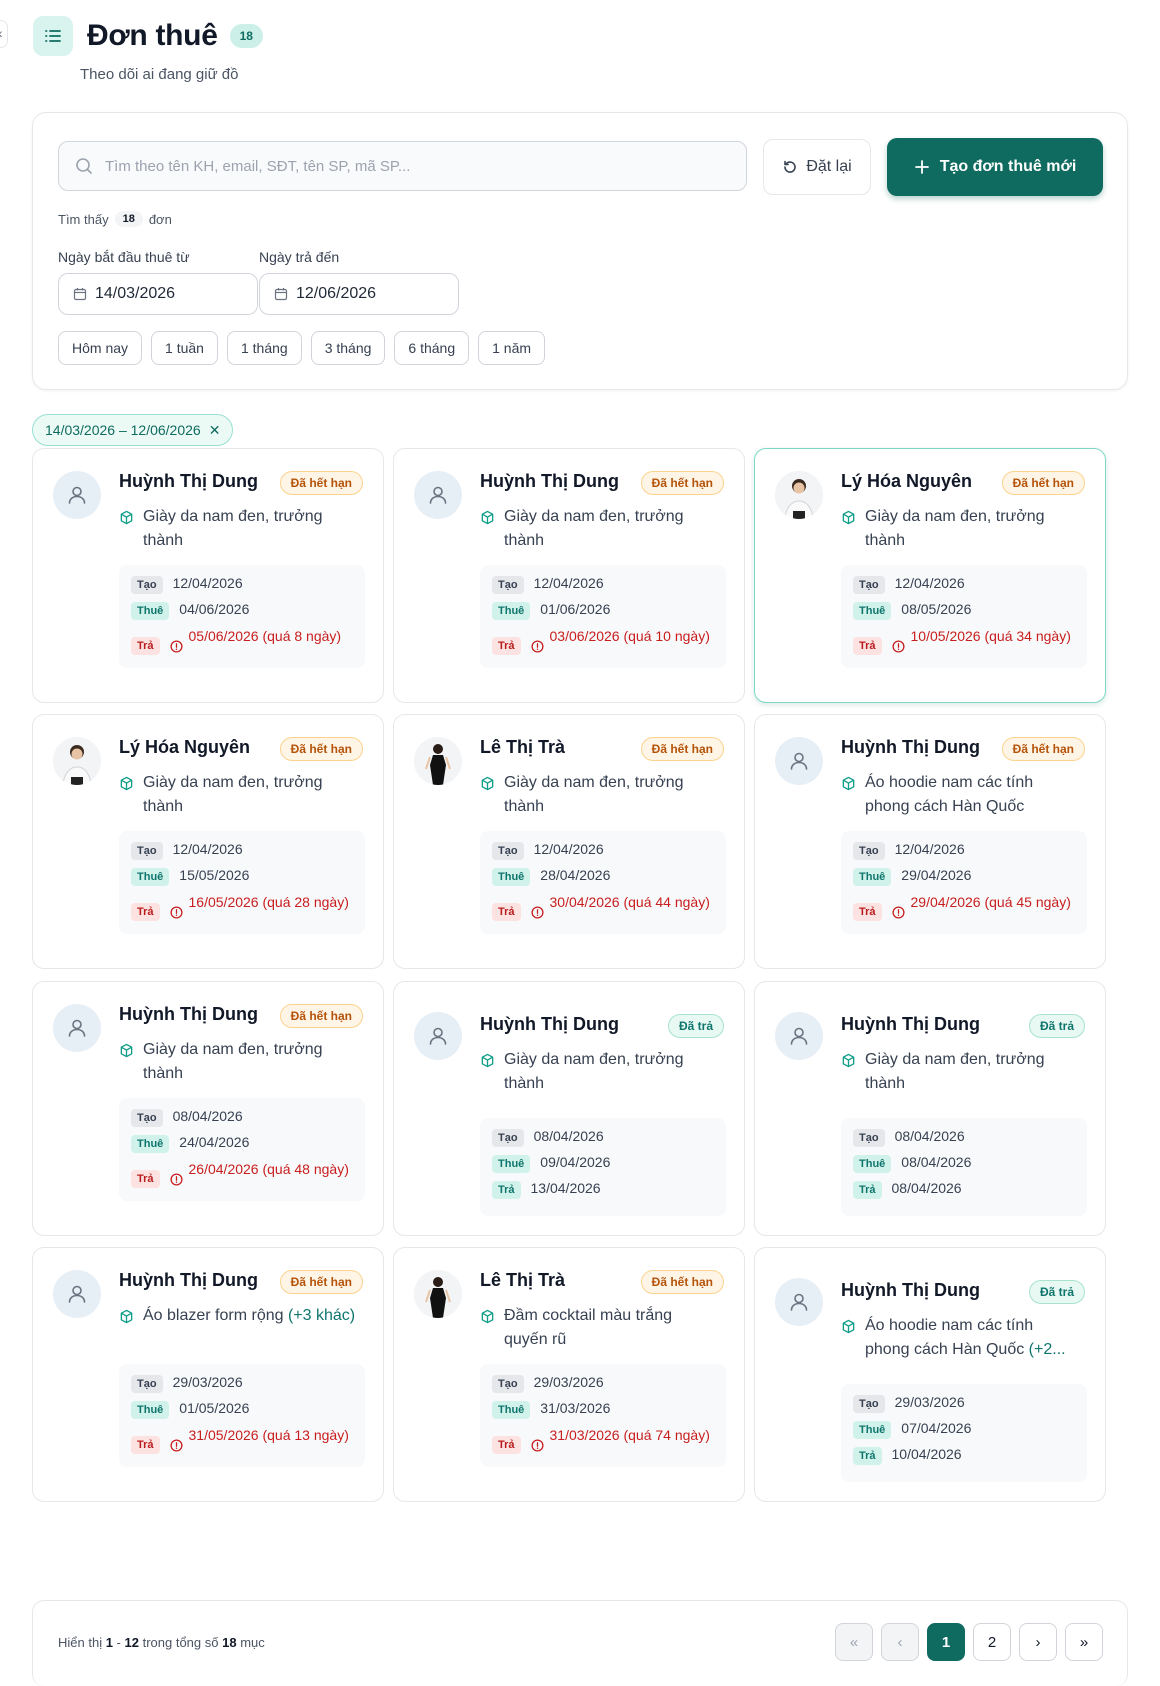 The width and height of the screenshot is (1160, 1686). Describe the element at coordinates (159, 74) in the screenshot. I see `page-subtitle: Theo dõi ai đang giữ đồ` at that location.